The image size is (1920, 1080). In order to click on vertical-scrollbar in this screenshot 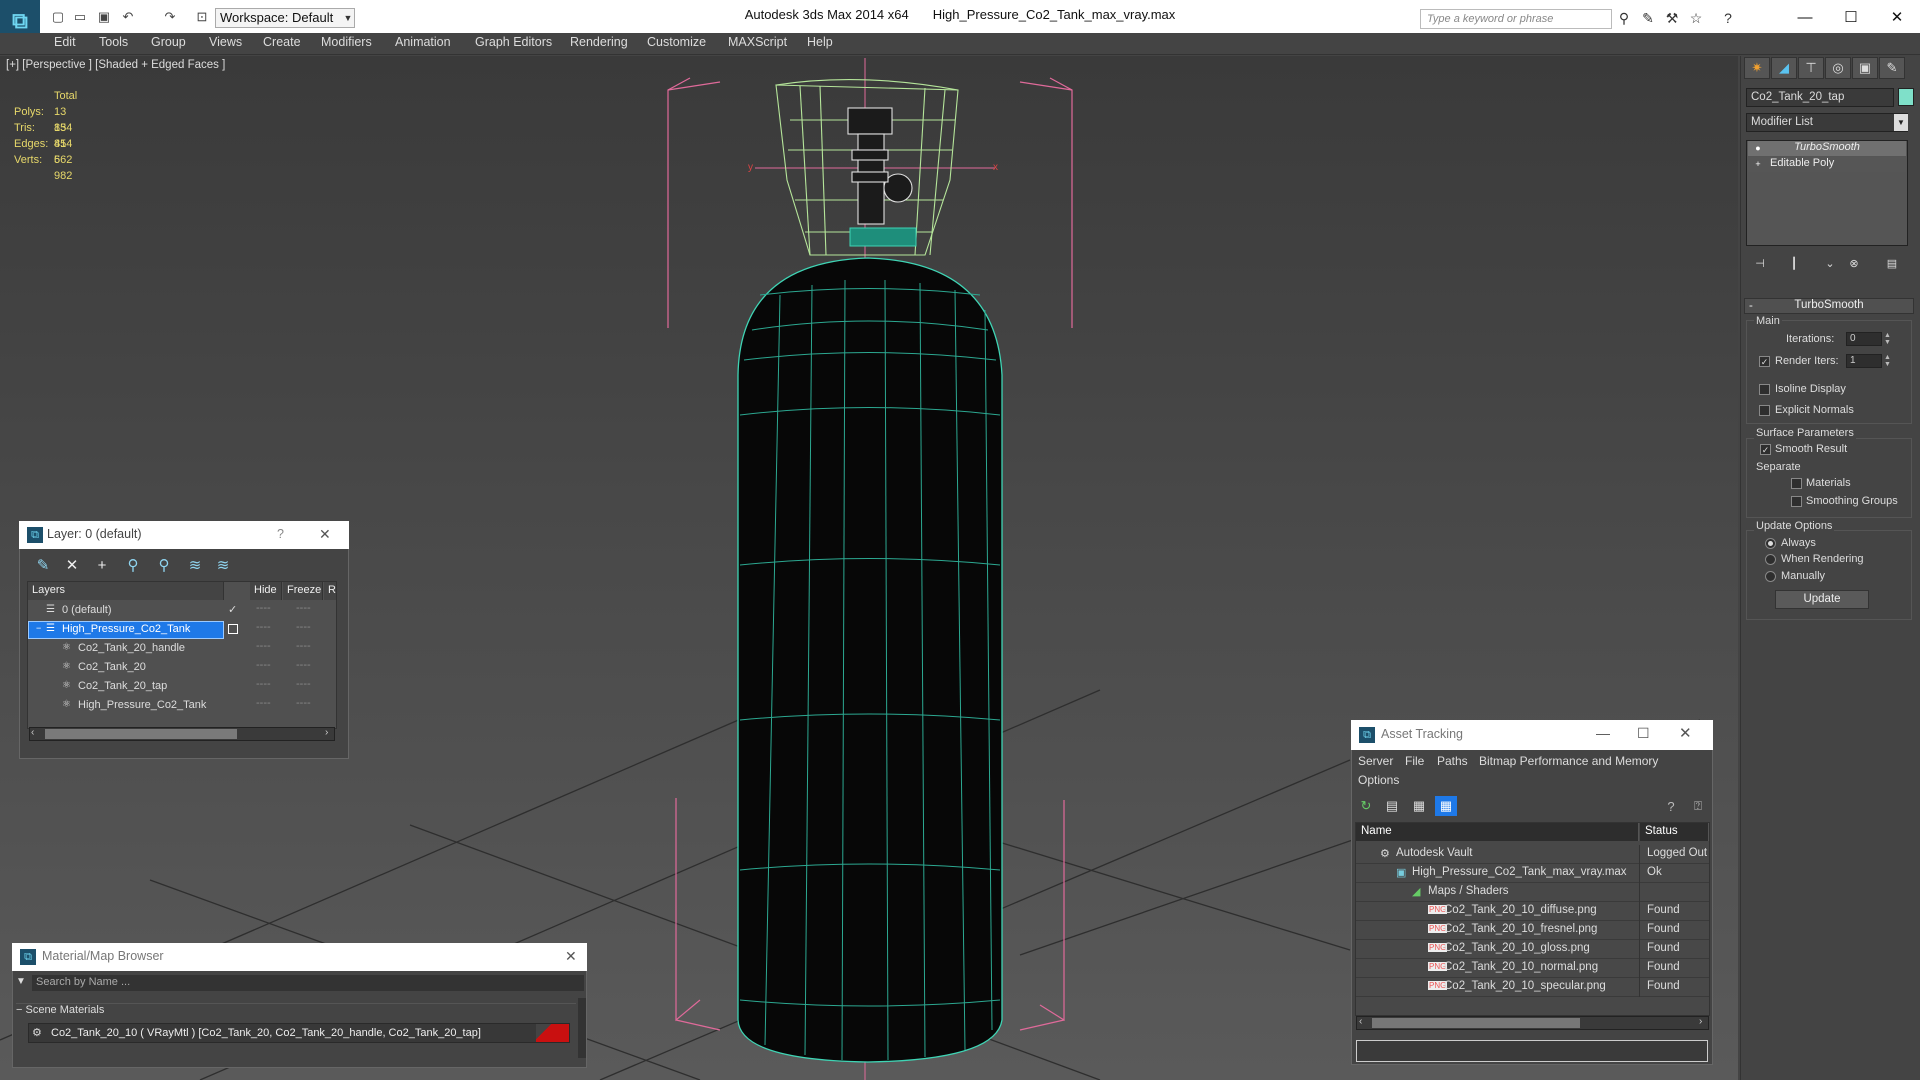, I will do `click(582, 1028)`.